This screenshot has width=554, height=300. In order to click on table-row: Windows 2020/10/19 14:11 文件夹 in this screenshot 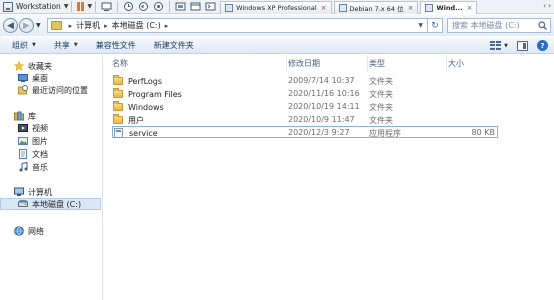, I will do `click(305, 107)`.